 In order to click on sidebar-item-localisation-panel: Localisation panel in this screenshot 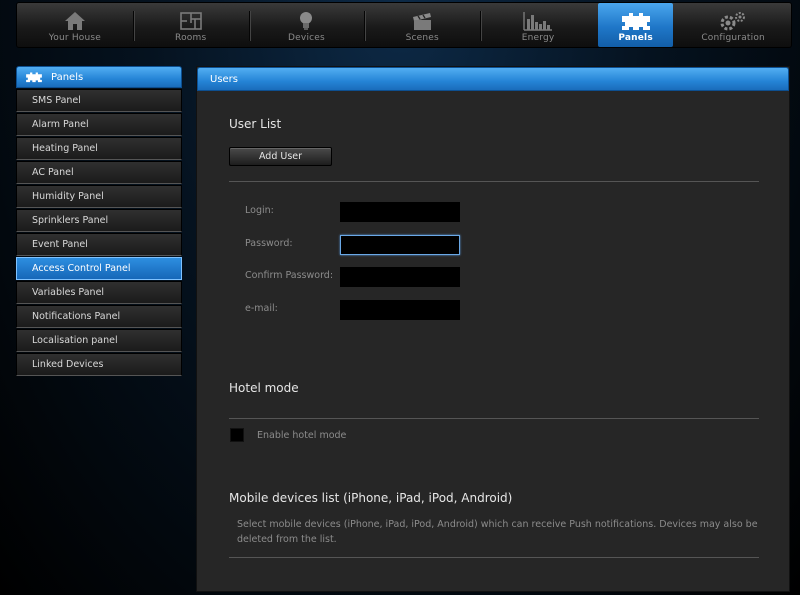, I will do `click(99, 340)`.